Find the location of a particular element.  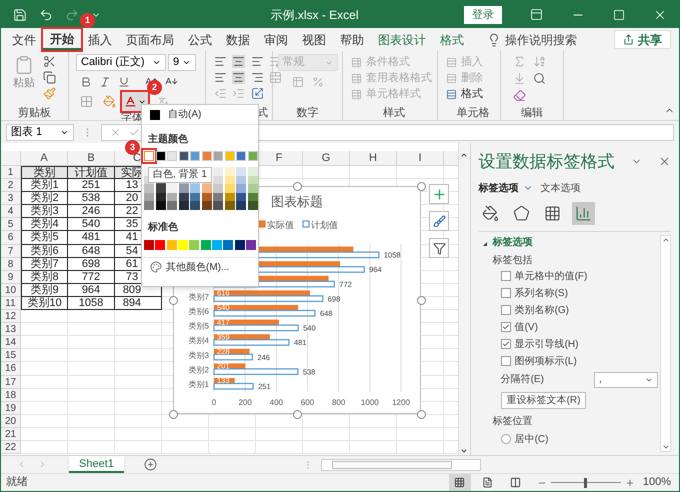

category-label: 类别4 is located at coordinates (198, 341).